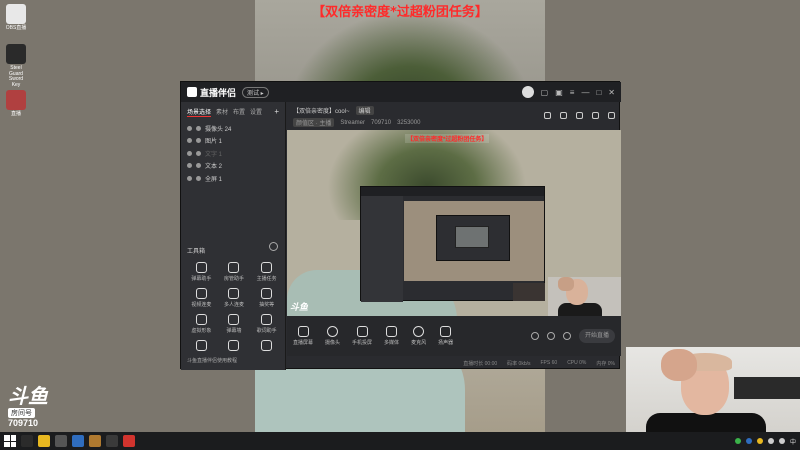 This screenshot has width=800, height=450. I want to click on search-icon, so click(27, 441).